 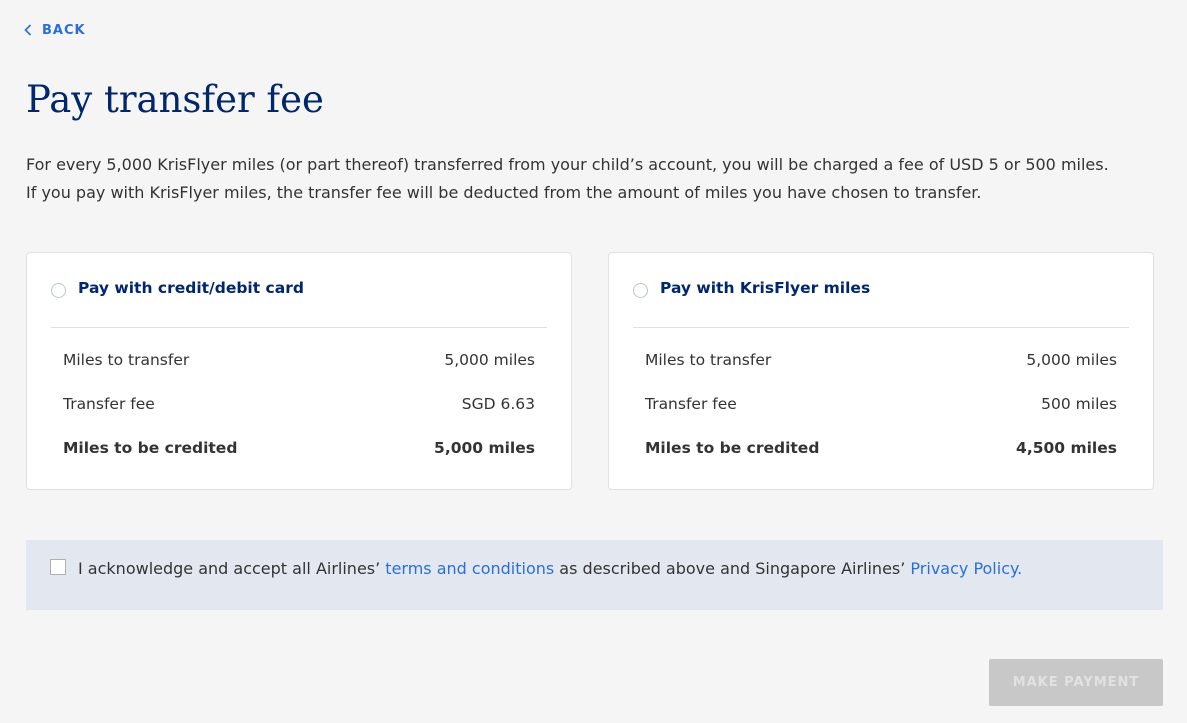 I want to click on summary-row: Transfer fee 500 miles, so click(x=881, y=412).